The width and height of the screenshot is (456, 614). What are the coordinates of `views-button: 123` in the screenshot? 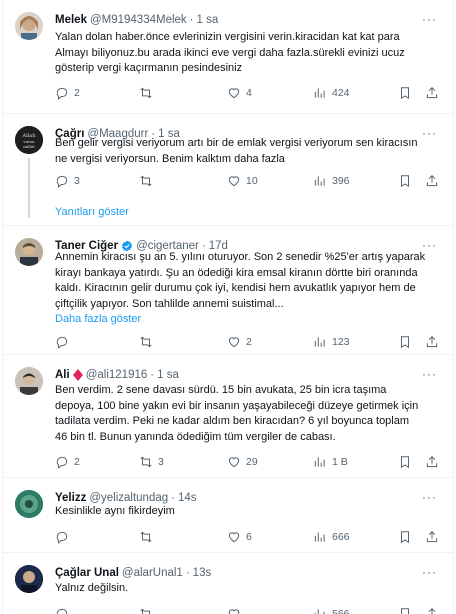 It's located at (331, 342).